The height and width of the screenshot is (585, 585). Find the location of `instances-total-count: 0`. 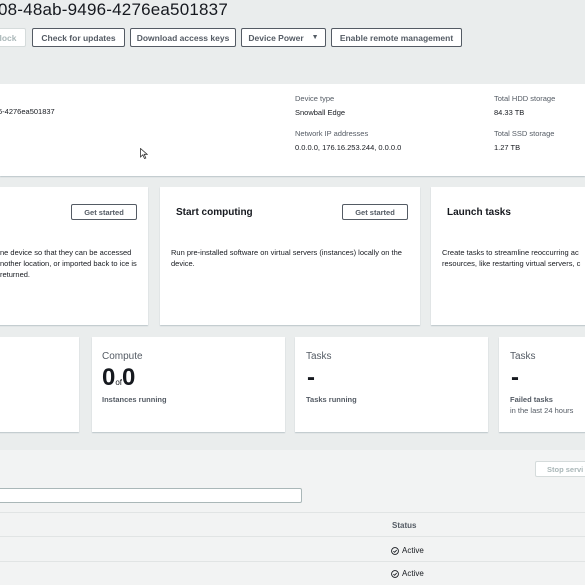

instances-total-count: 0 is located at coordinates (129, 377).